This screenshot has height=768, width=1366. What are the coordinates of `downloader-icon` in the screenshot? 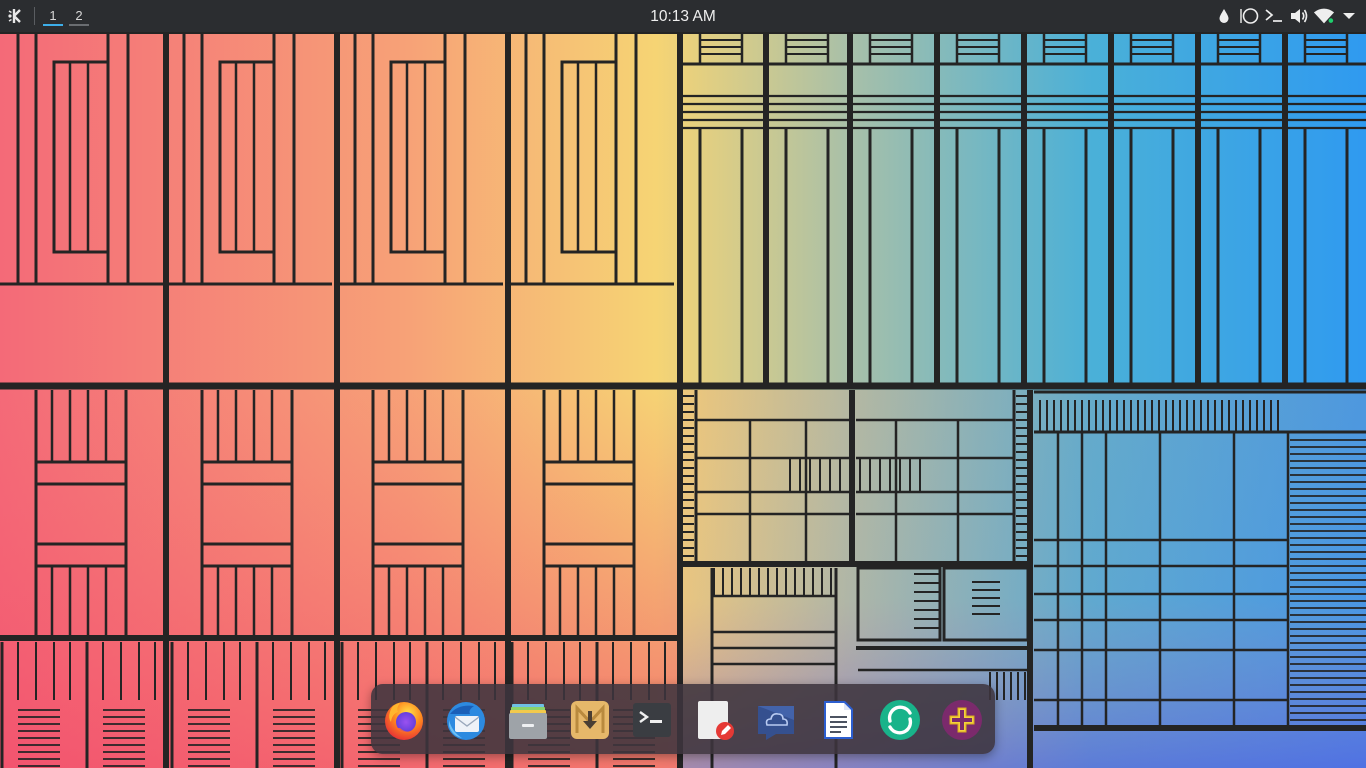 It's located at (590, 720).